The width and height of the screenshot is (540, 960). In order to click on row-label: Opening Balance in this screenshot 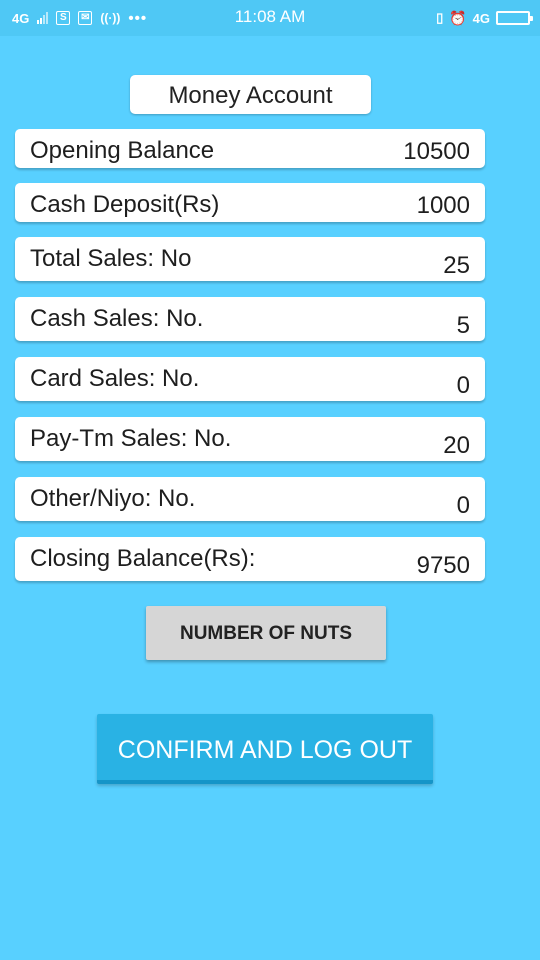, I will do `click(122, 150)`.